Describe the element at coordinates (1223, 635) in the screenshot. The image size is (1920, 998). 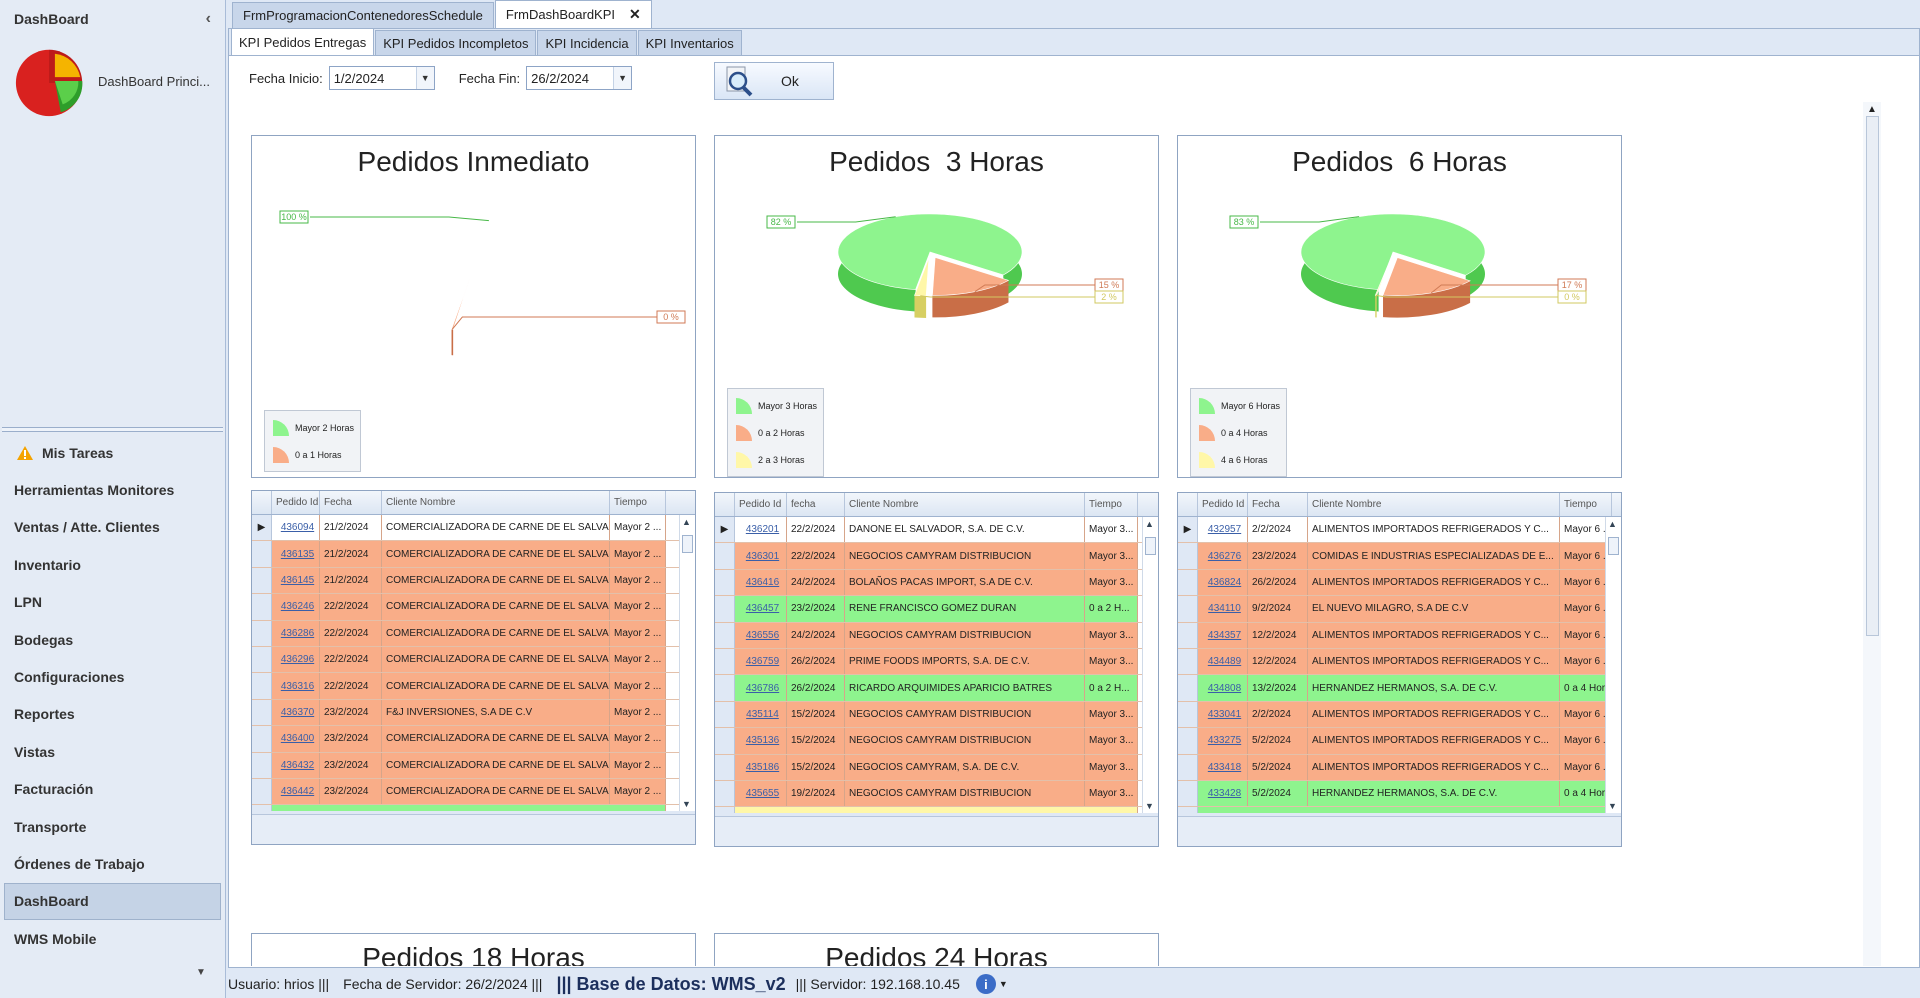
I see `pedido-id-link: 434357` at that location.